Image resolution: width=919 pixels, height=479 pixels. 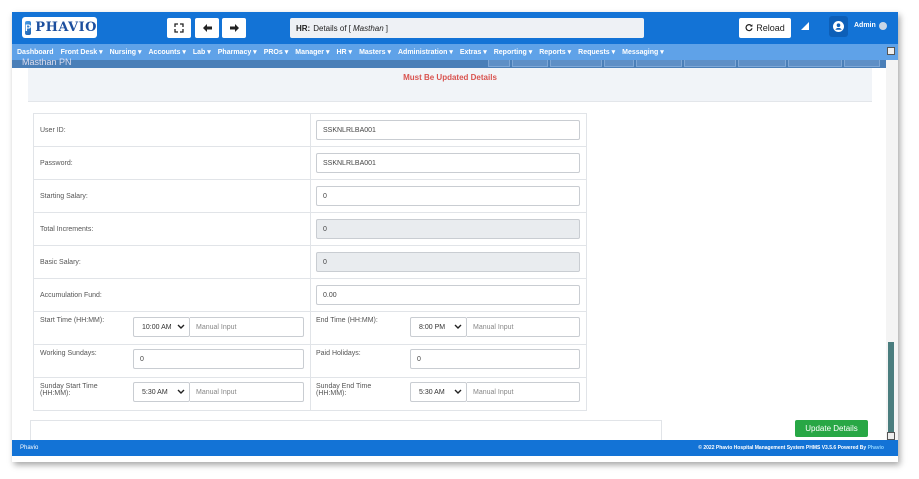 I want to click on update-details-button: Update Details, so click(x=831, y=428).